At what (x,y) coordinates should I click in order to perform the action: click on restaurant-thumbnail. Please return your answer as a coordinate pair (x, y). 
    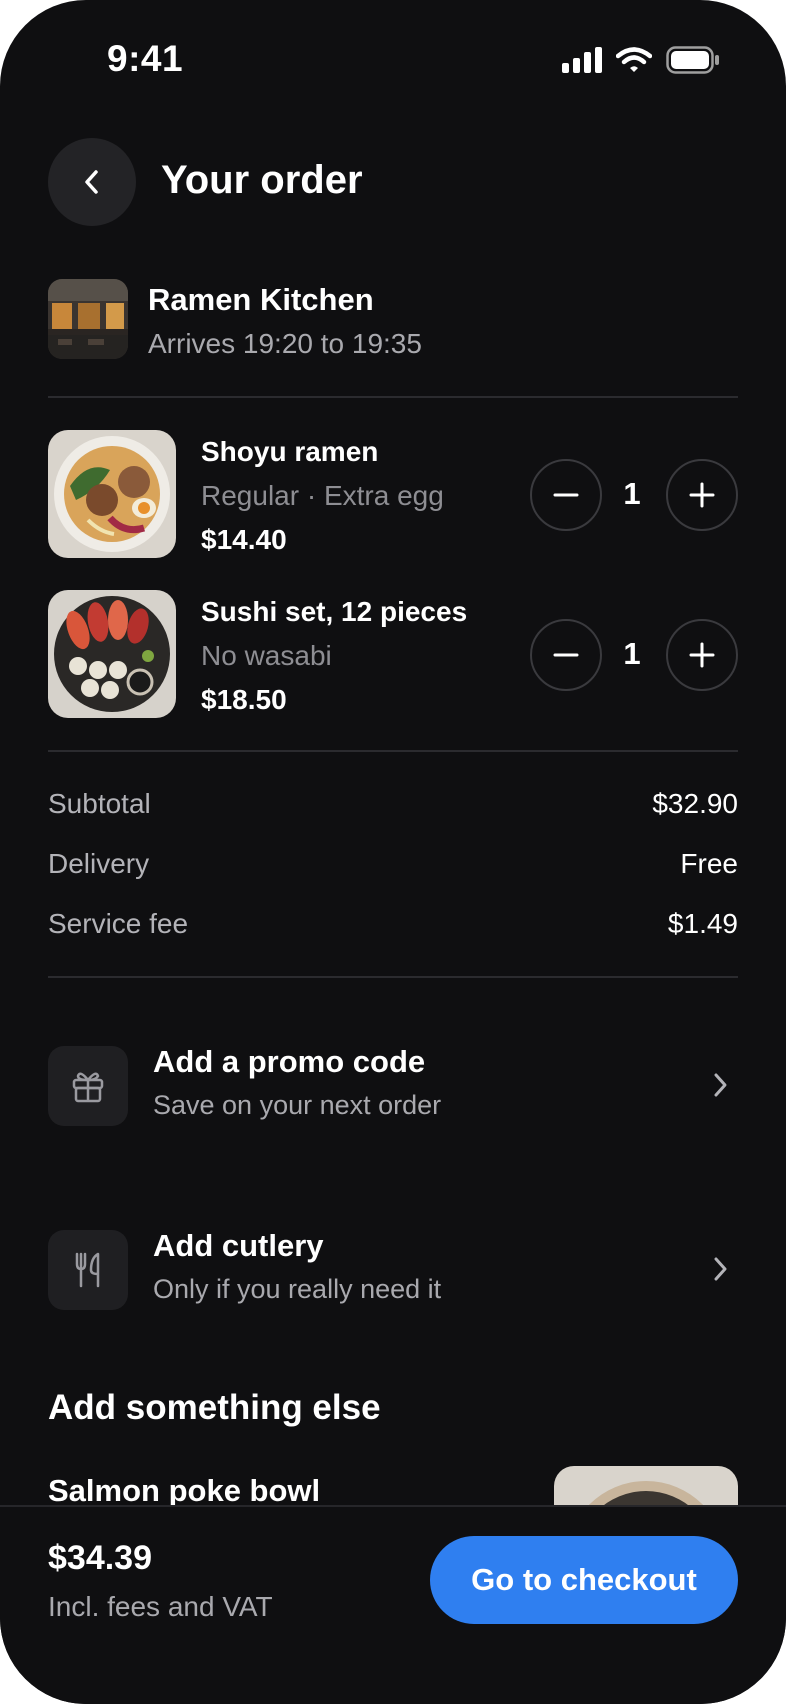
    Looking at the image, I should click on (88, 319).